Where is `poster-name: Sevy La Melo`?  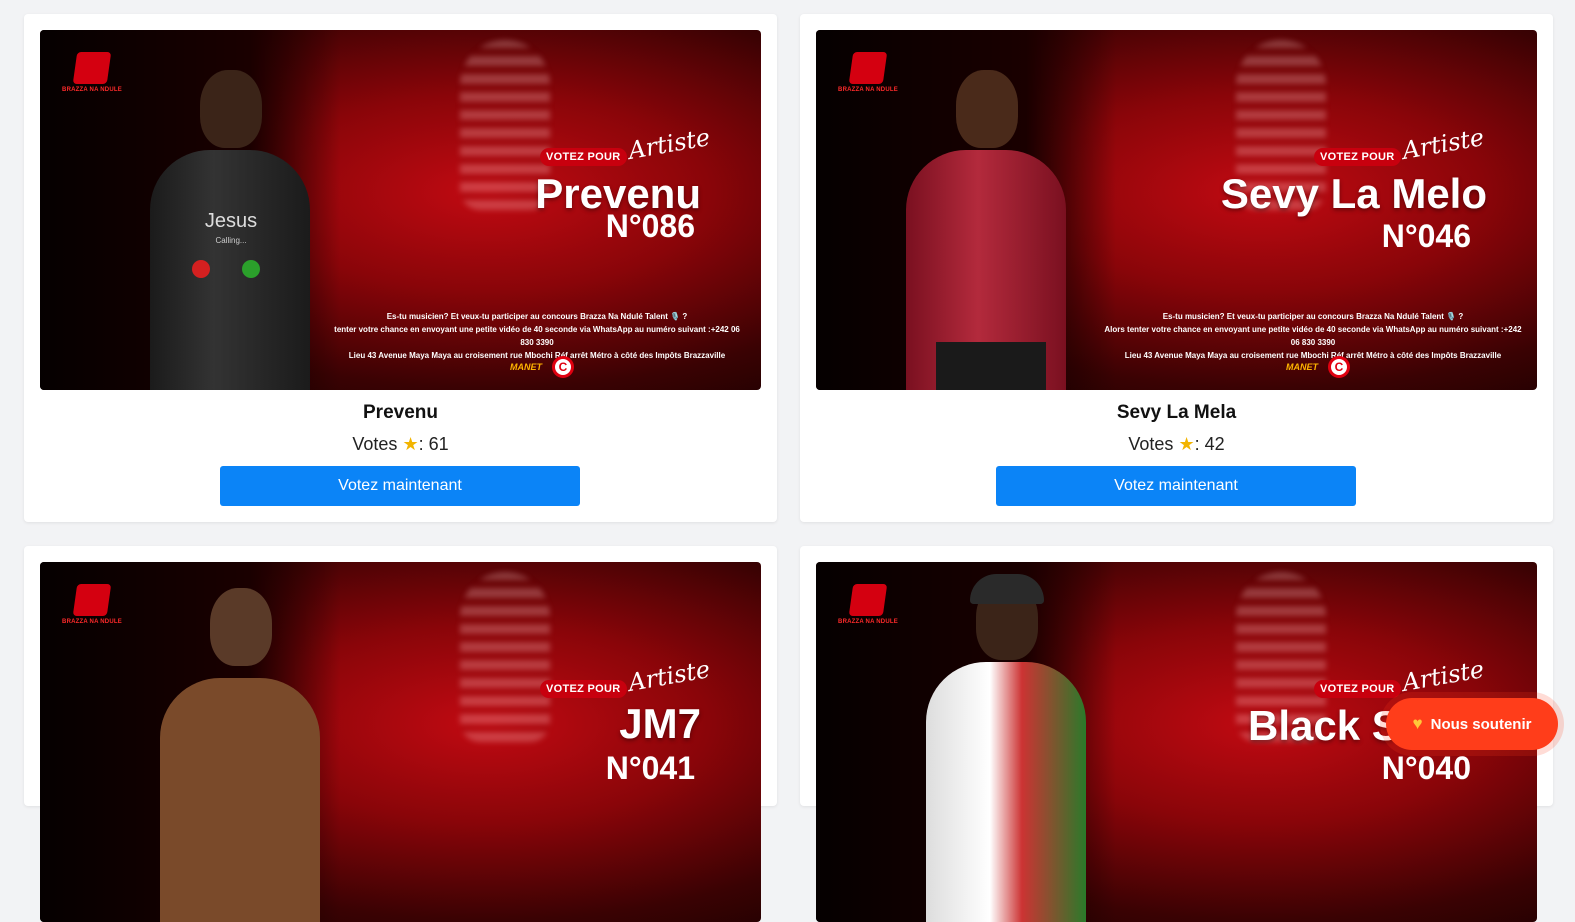
poster-name: Sevy La Melo is located at coordinates (1353, 193).